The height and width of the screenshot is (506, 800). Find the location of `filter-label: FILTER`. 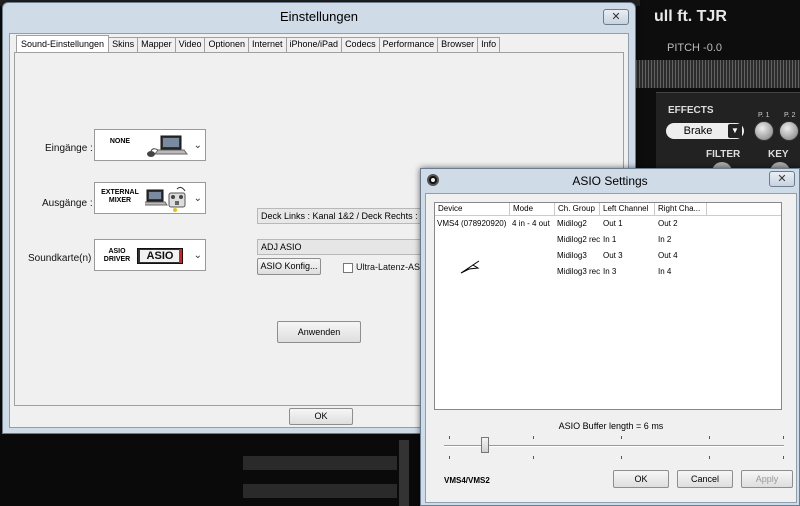

filter-label: FILTER is located at coordinates (723, 154).